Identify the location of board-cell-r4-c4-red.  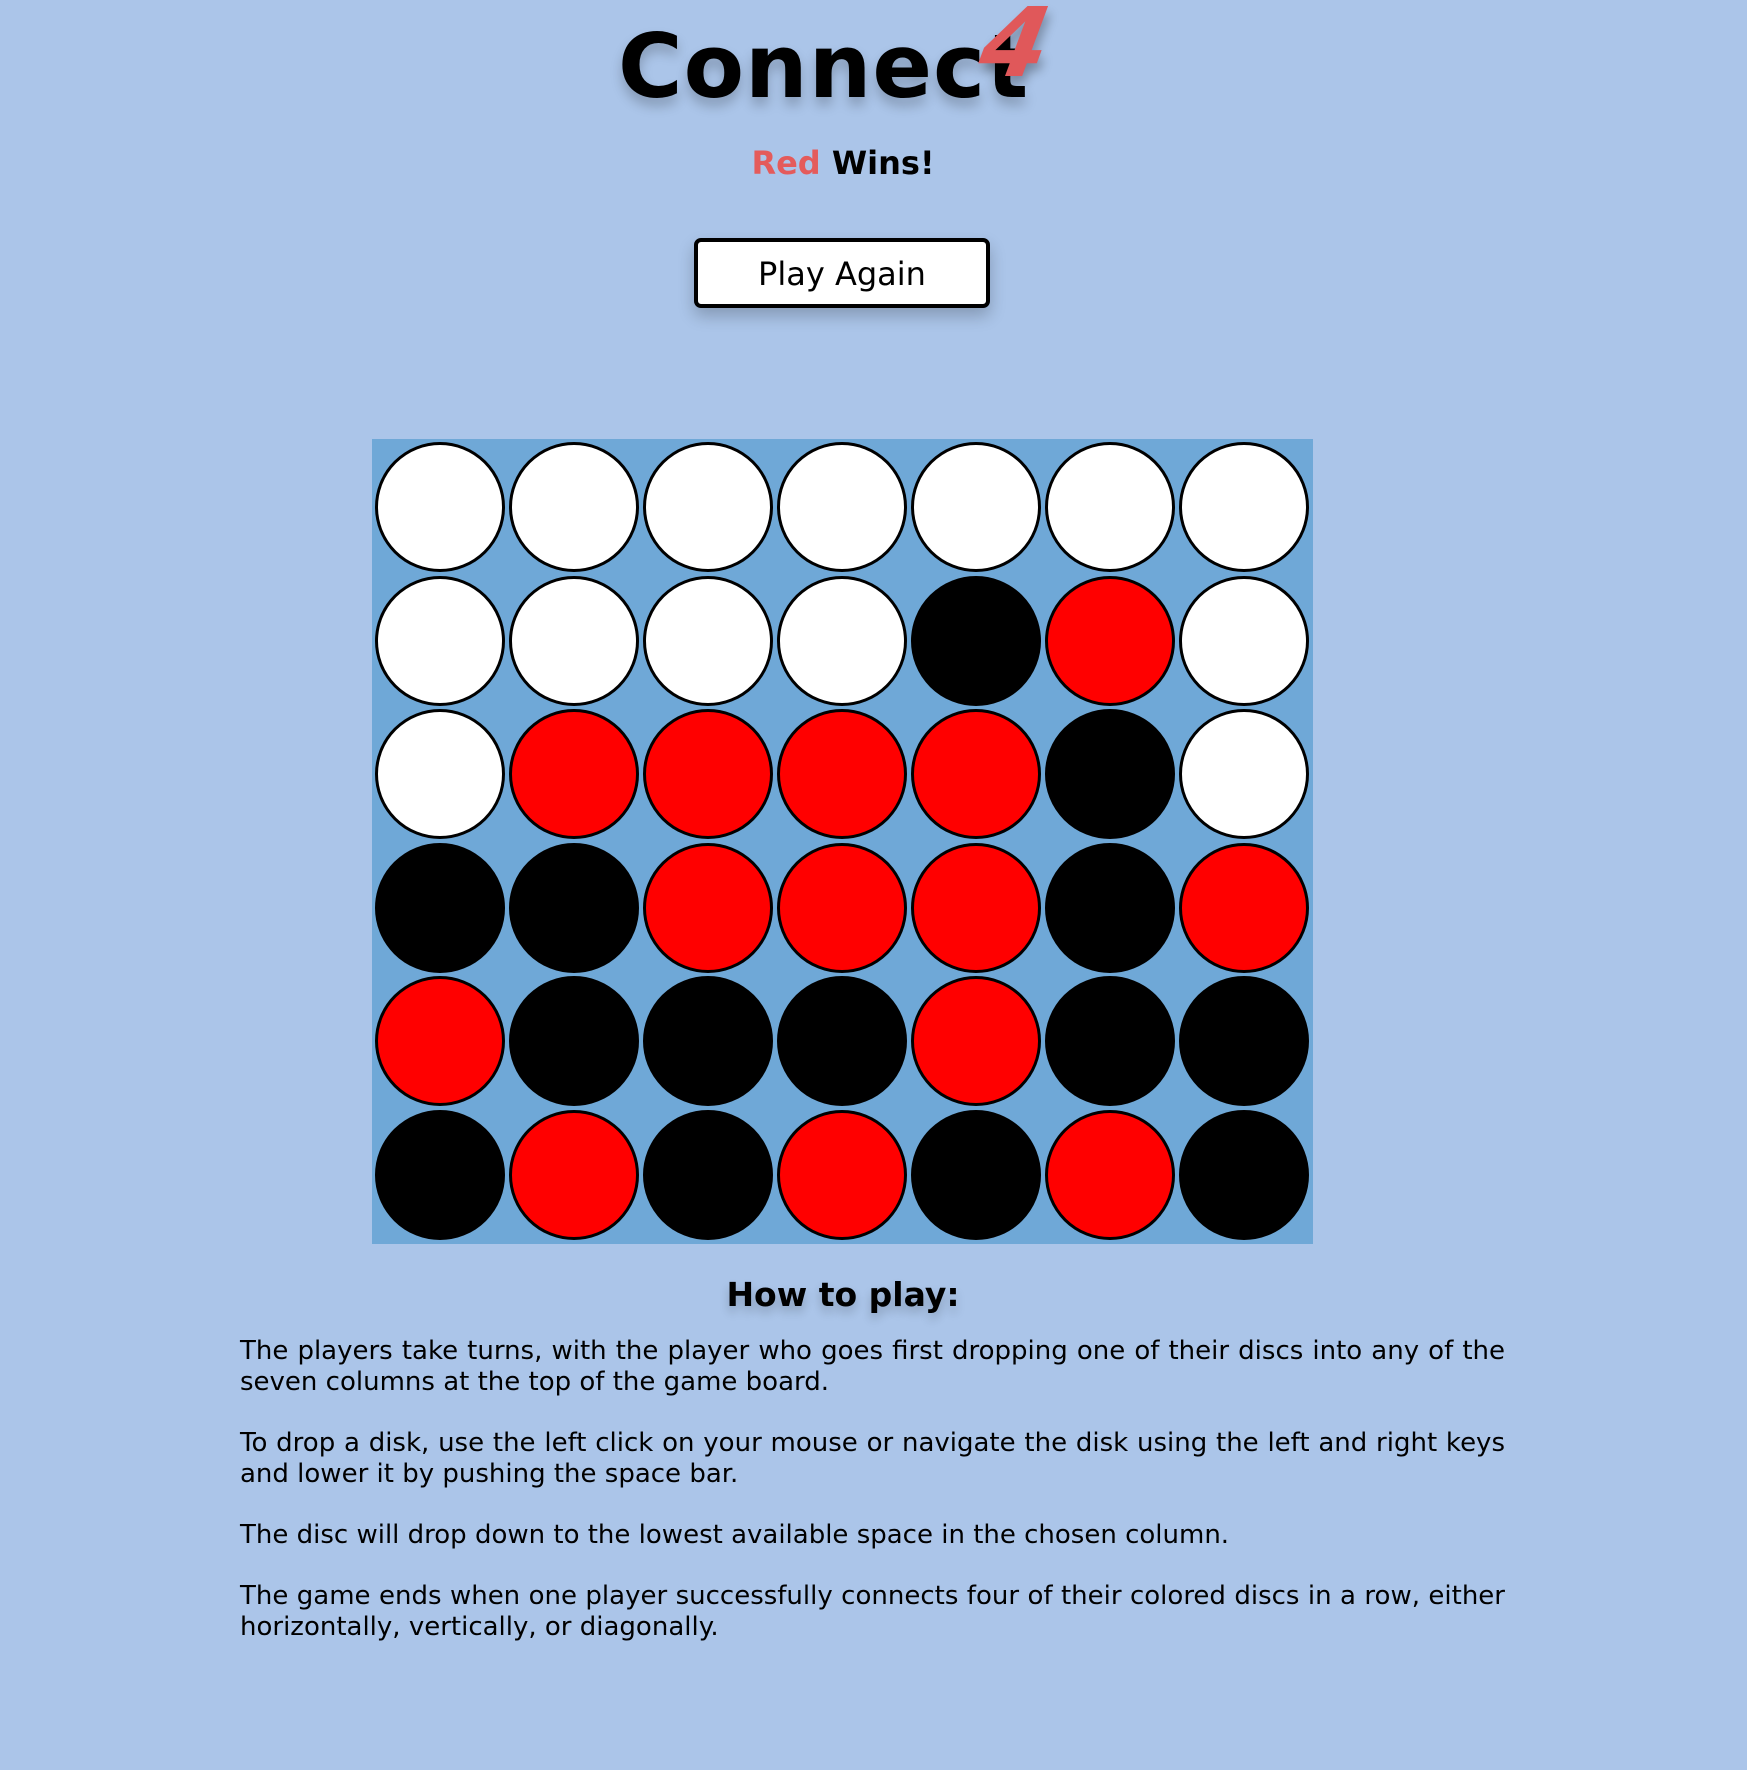
(842, 907).